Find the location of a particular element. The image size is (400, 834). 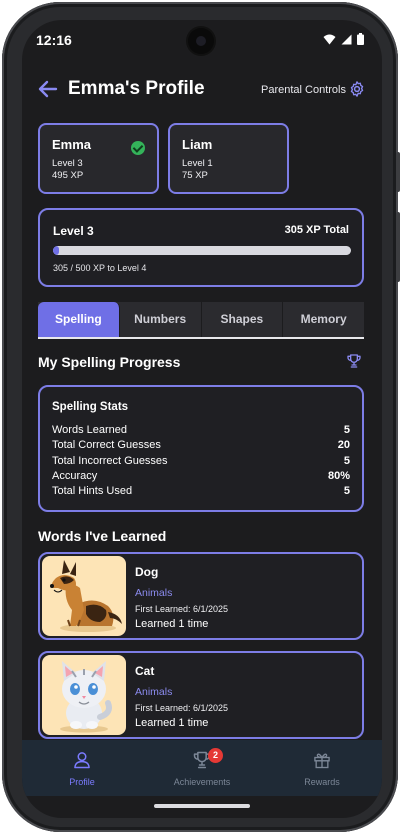

signal-icon is located at coordinates (346, 39).